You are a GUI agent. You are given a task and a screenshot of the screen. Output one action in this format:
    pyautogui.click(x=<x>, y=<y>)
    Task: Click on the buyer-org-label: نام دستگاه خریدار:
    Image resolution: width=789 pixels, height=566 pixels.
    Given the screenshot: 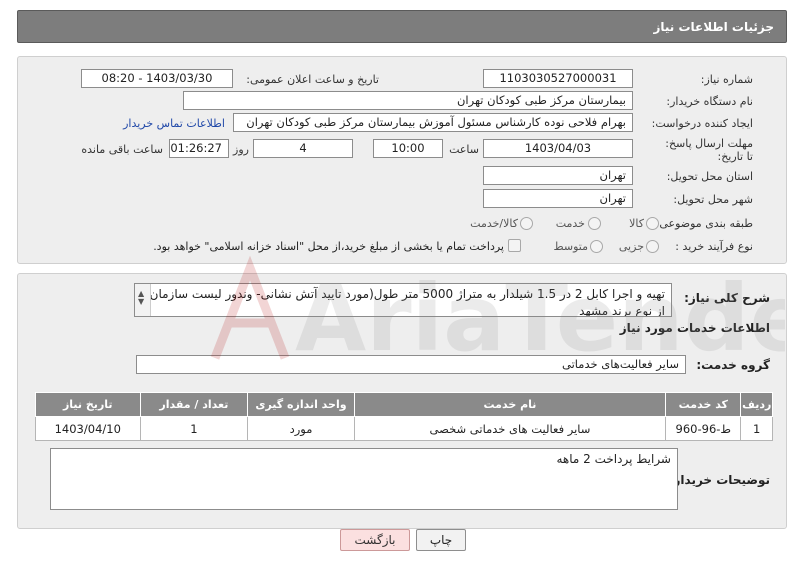 What is the action you would take?
    pyautogui.click(x=709, y=101)
    